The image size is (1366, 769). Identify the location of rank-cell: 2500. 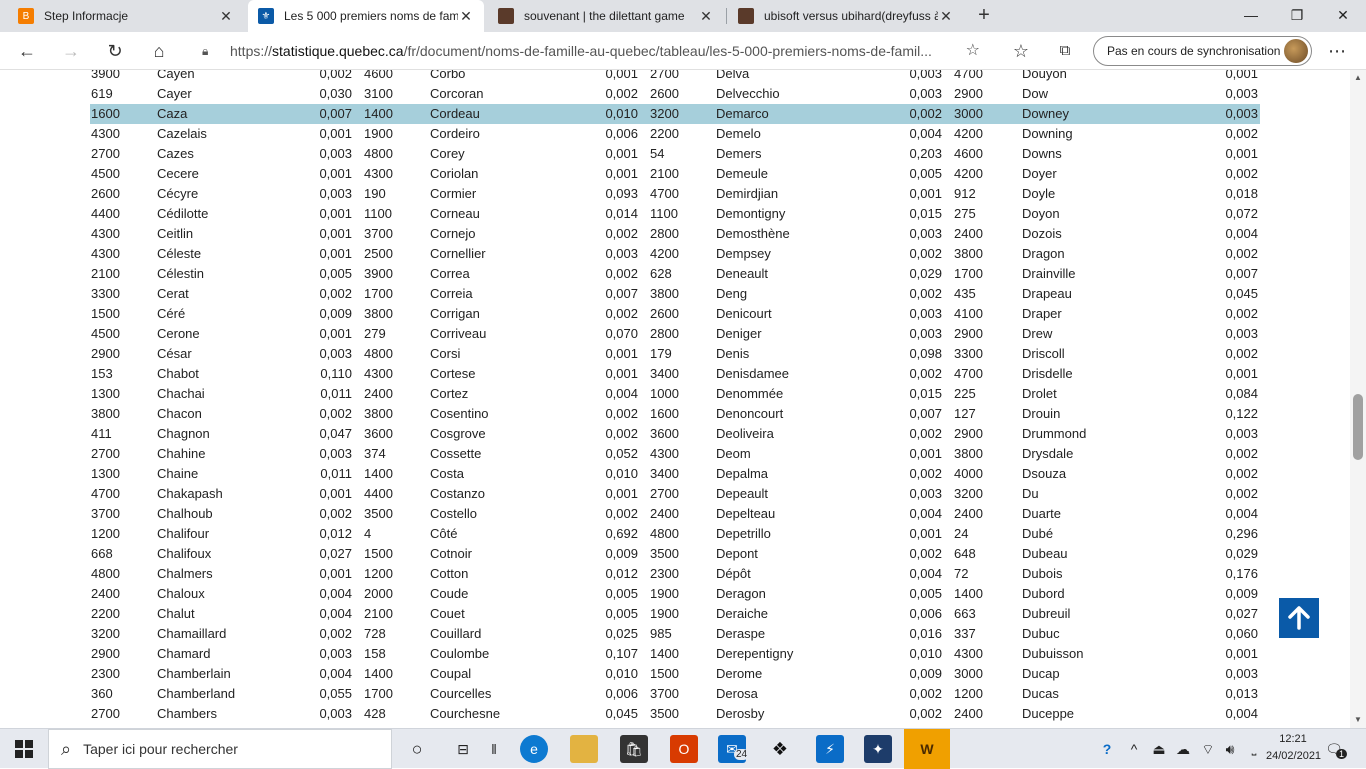
(378, 253).